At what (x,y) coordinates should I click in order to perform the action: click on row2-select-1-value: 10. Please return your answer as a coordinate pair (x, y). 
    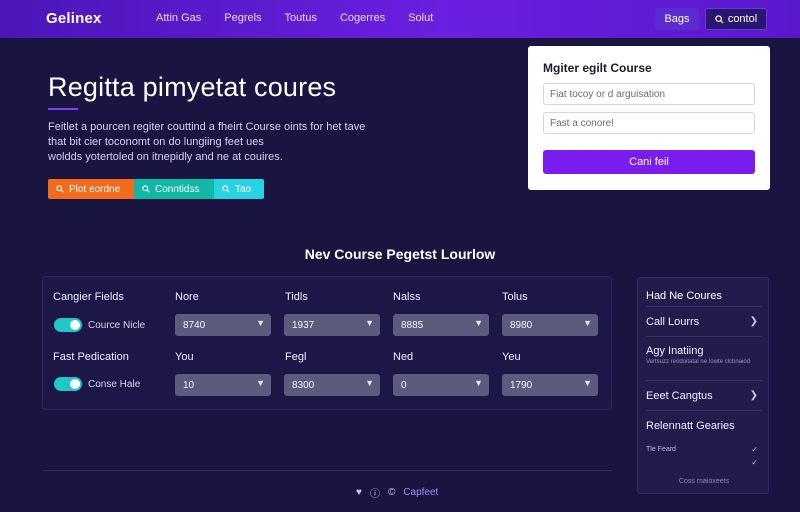
    Looking at the image, I should click on (189, 385).